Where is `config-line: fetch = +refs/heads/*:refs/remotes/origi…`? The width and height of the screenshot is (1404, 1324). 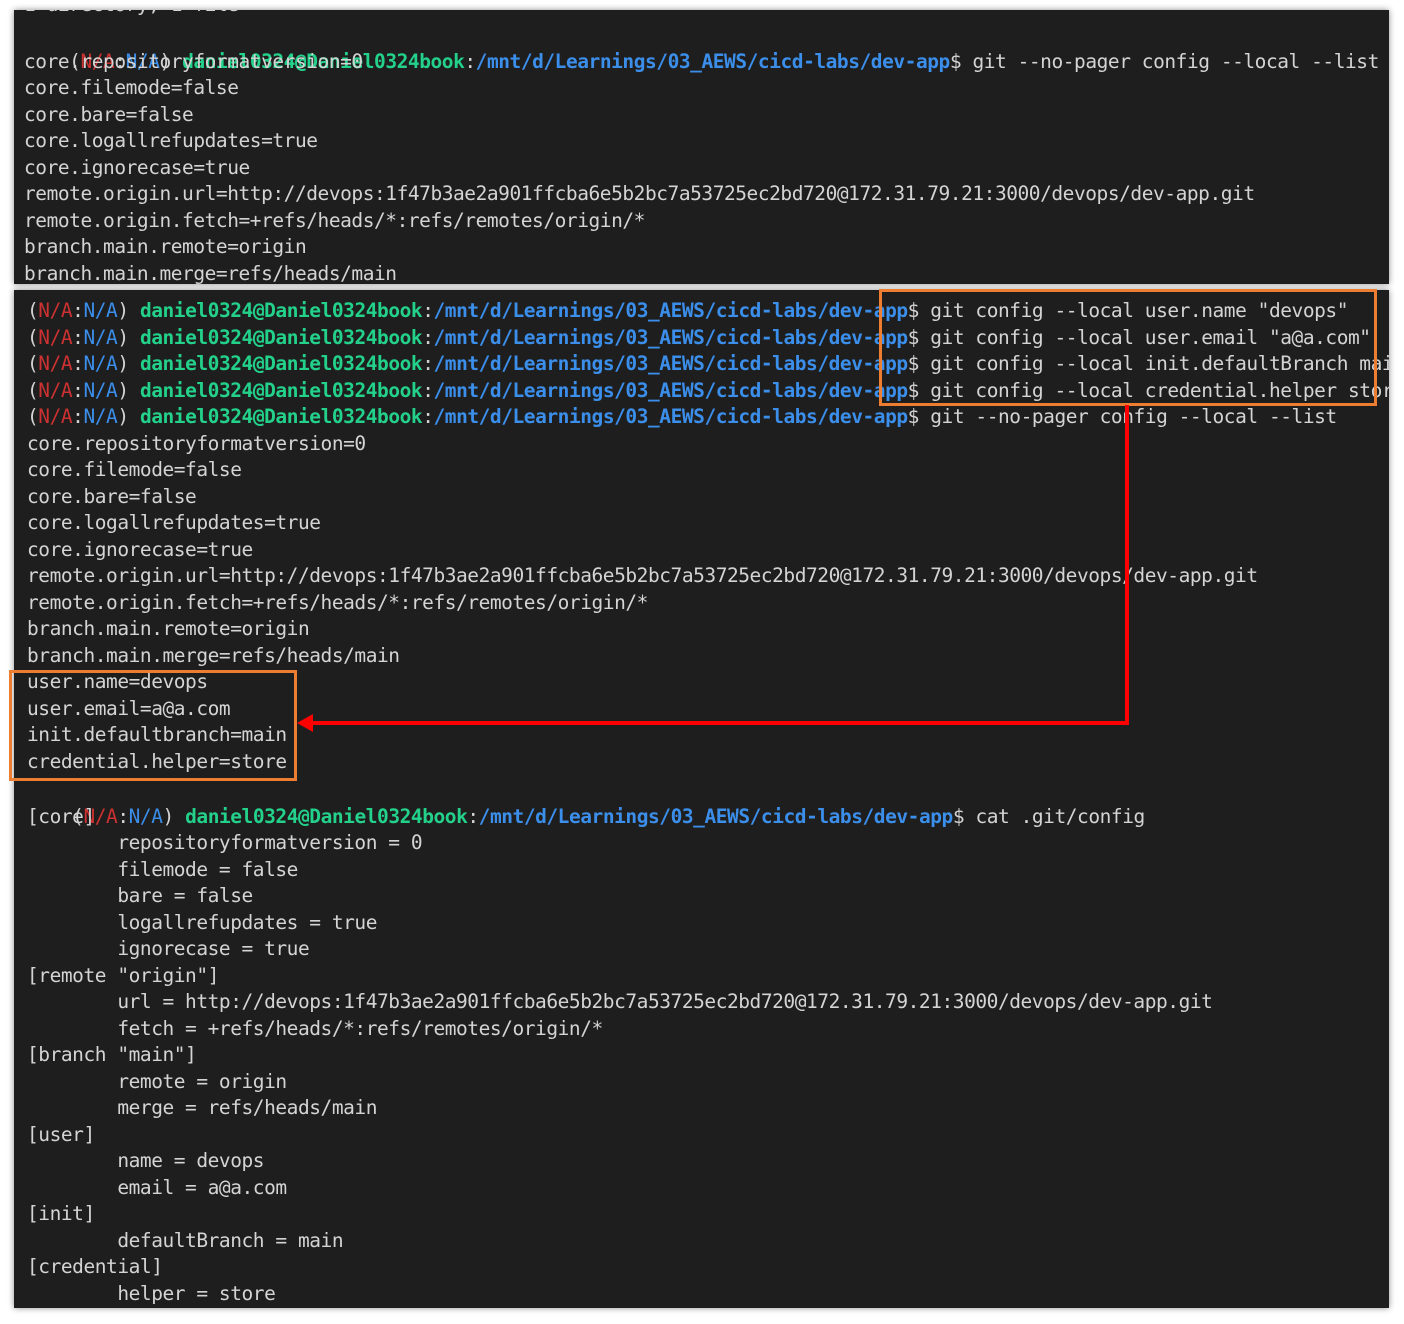
config-line: fetch = +refs/heads/*:refs/remotes/origi… is located at coordinates (315, 1028).